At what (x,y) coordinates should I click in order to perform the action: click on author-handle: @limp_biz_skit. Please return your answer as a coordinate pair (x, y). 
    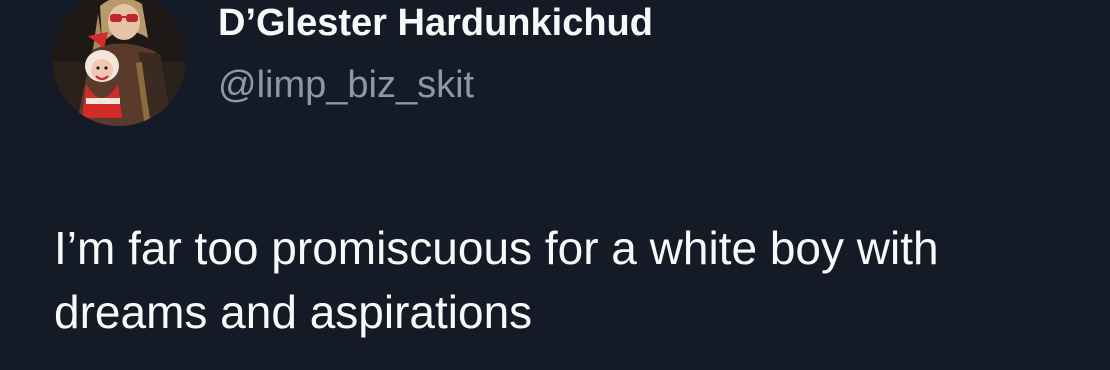
    Looking at the image, I should click on (346, 85).